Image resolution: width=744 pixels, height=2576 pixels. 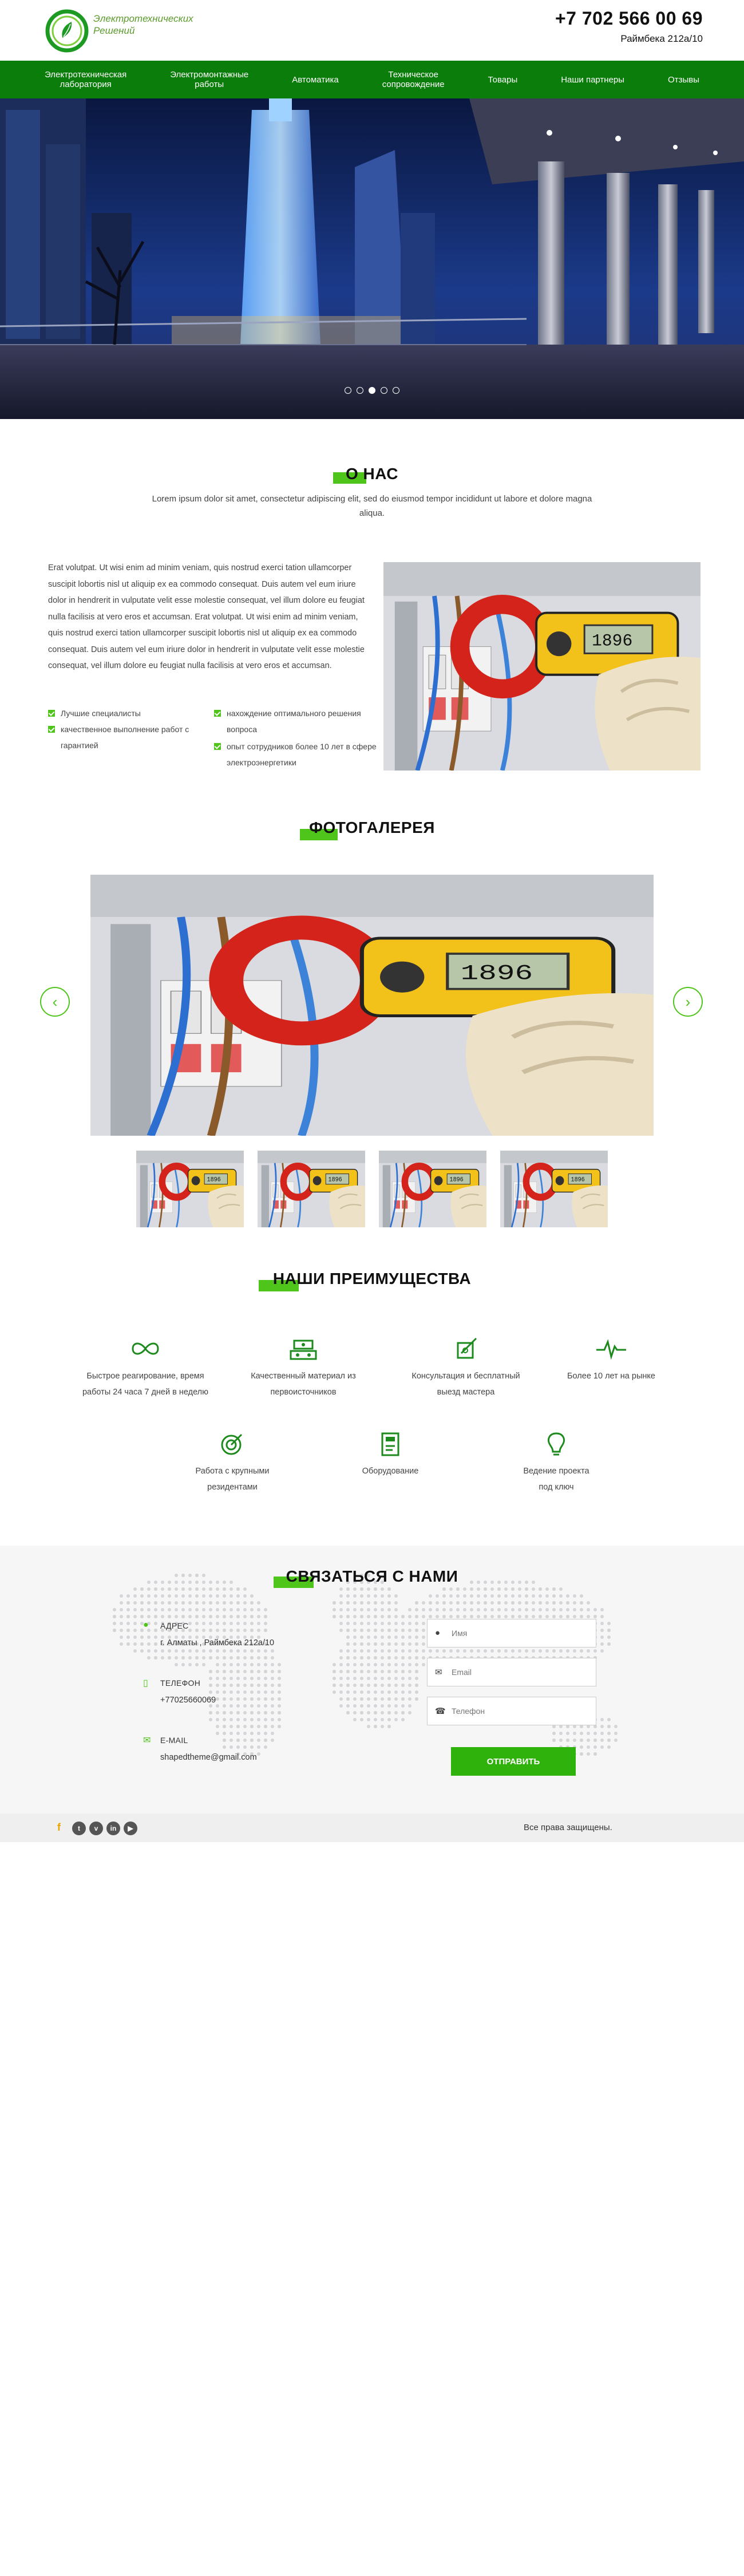 I want to click on lightbulb-icon, so click(x=556, y=1444).